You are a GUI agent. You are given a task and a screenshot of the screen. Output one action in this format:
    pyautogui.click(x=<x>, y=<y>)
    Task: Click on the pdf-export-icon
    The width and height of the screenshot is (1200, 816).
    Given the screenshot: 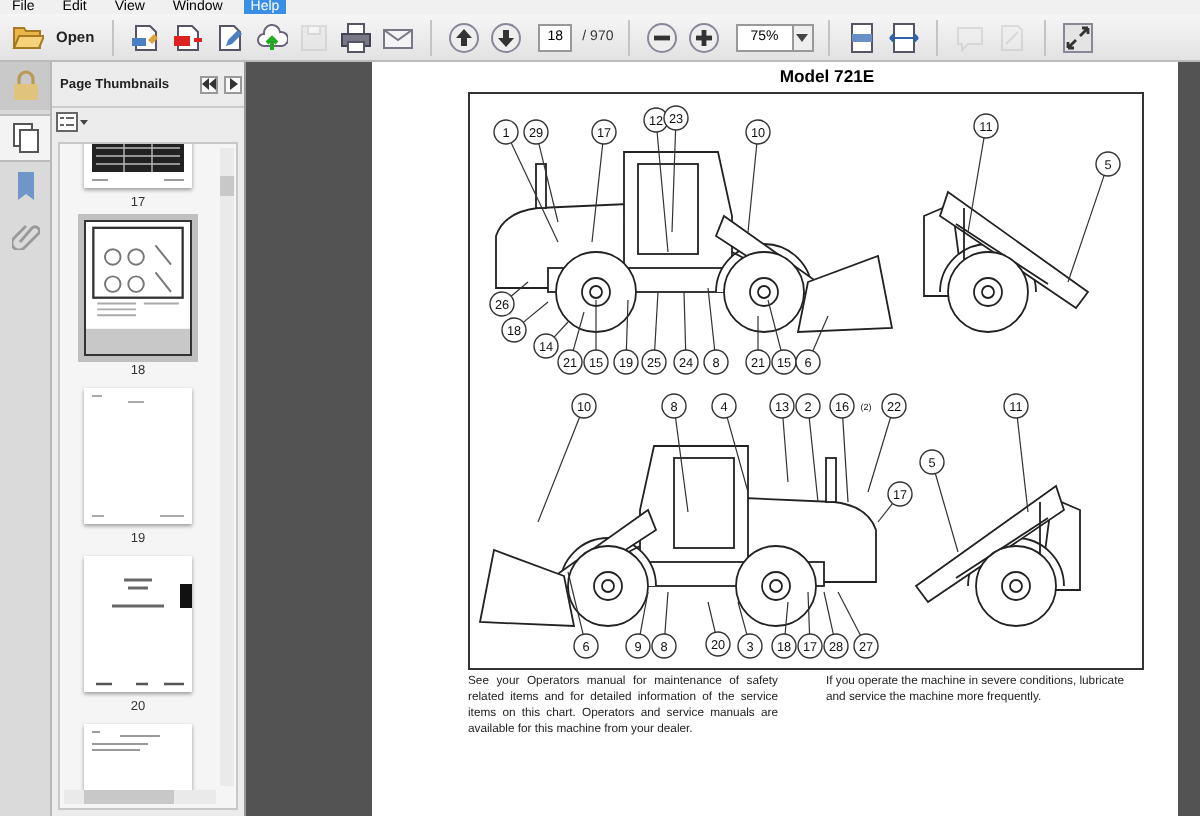 What is the action you would take?
    pyautogui.click(x=188, y=37)
    